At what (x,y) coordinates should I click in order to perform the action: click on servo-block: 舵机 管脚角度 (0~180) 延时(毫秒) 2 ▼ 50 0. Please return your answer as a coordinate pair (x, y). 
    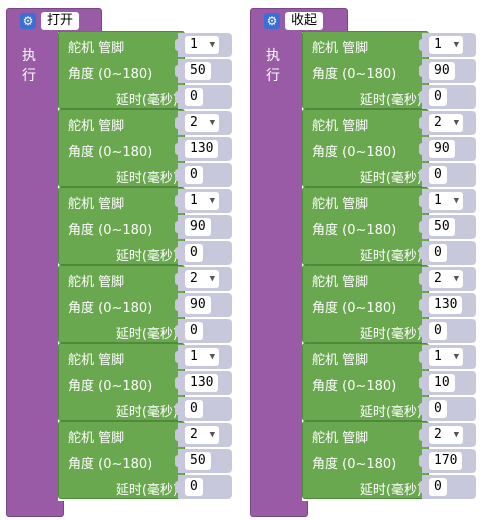
    Looking at the image, I should click on (145, 460).